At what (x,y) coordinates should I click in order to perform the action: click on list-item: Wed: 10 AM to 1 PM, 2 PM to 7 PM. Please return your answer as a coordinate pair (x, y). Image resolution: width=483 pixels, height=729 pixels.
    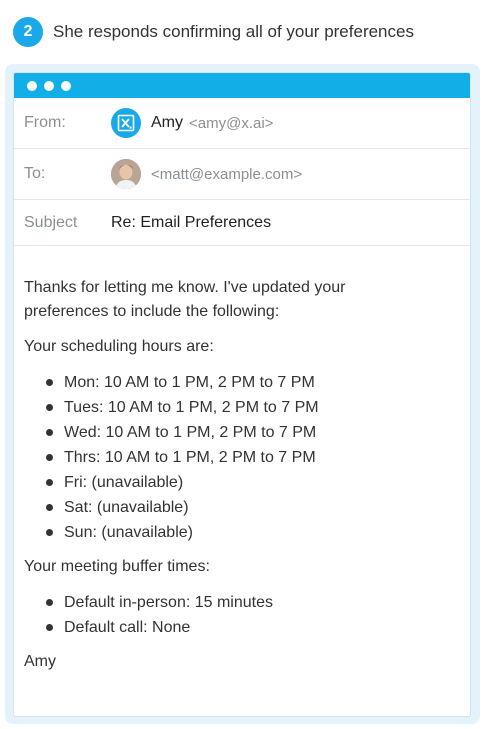
    Looking at the image, I should click on (242, 432).